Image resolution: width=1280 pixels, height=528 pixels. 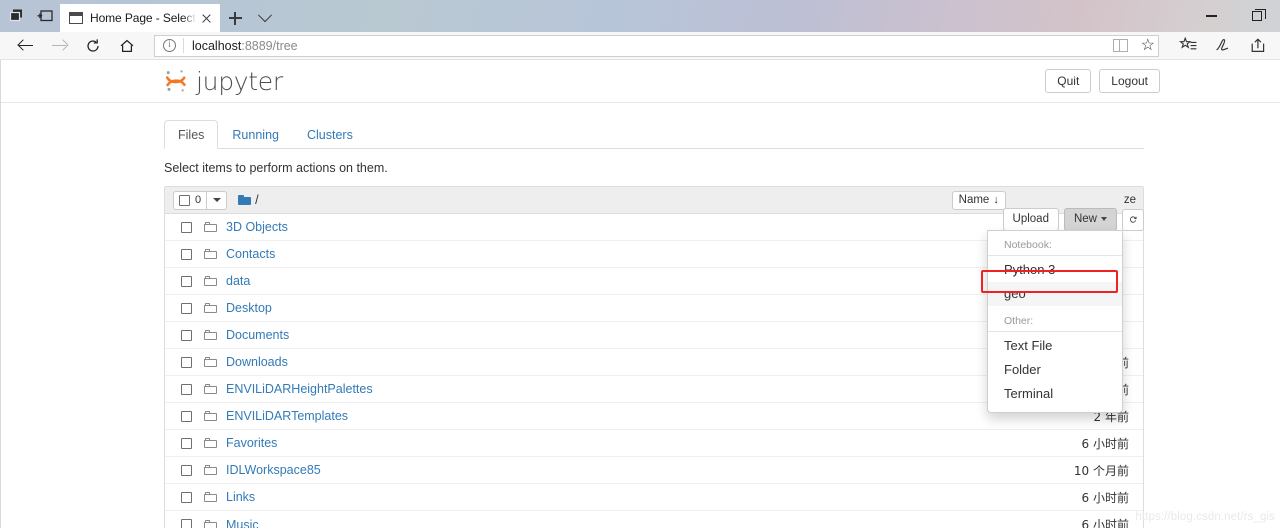 What do you see at coordinates (184, 200) in the screenshot?
I see `select-all-checkbox` at bounding box center [184, 200].